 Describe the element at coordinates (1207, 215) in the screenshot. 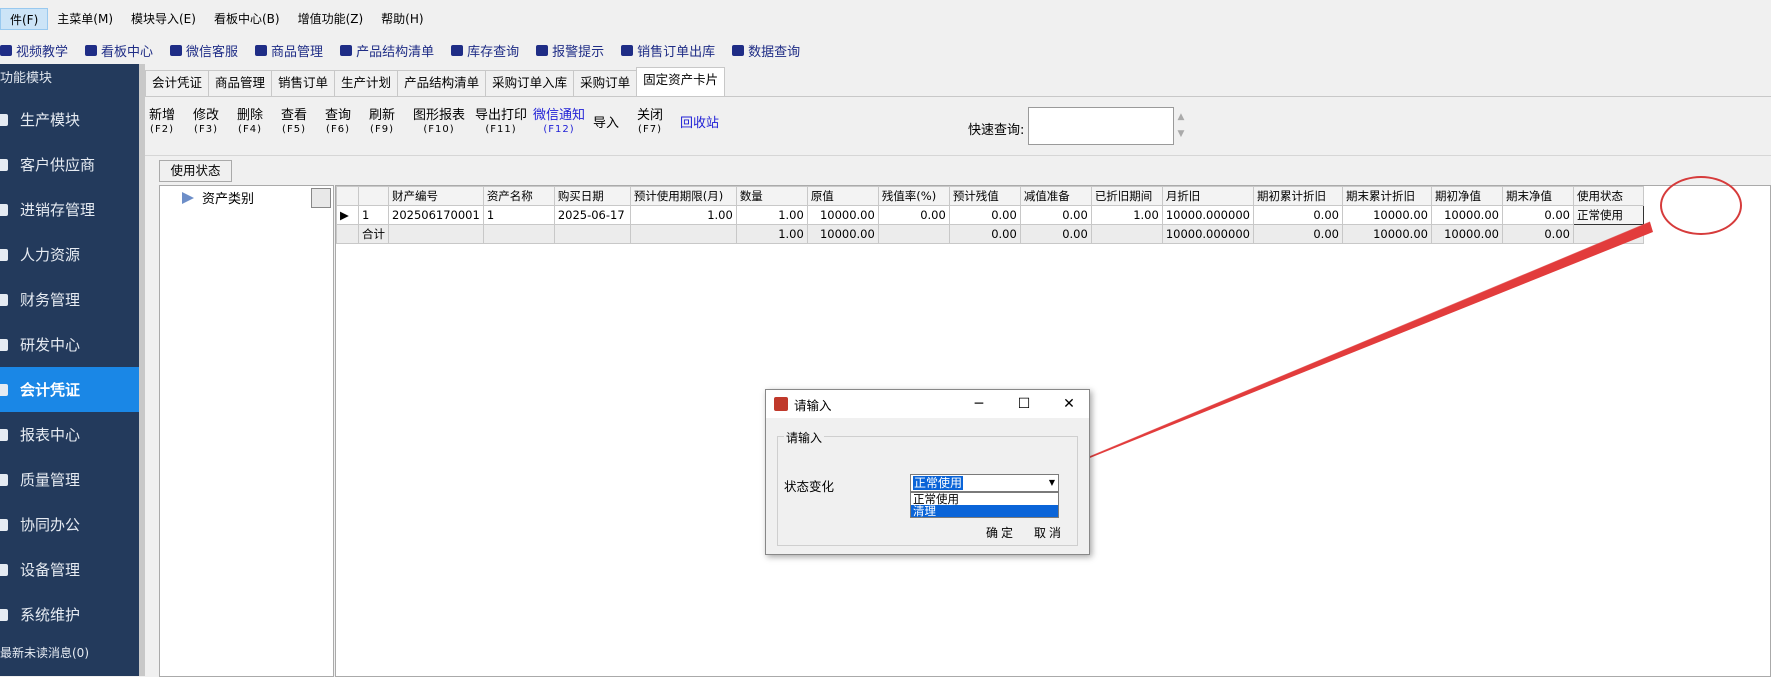

I see `table-cell: 10000.000000` at that location.